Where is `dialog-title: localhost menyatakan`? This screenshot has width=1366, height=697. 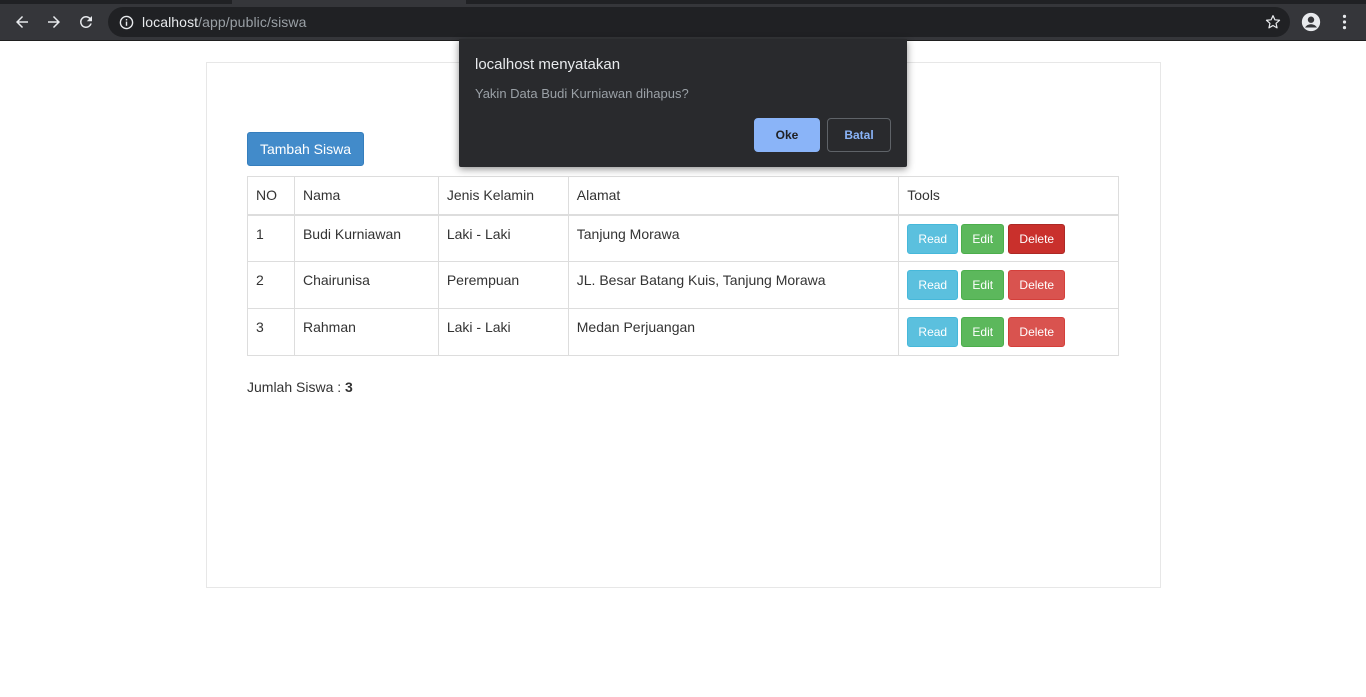 dialog-title: localhost menyatakan is located at coordinates (548, 64).